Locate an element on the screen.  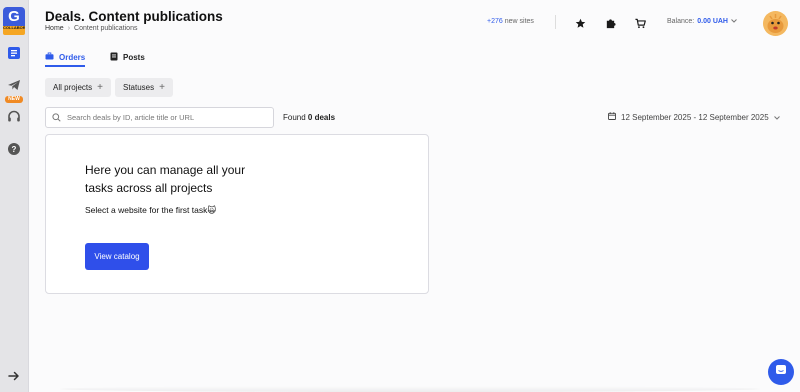
logo: G COLLABORATOR is located at coordinates (14, 21).